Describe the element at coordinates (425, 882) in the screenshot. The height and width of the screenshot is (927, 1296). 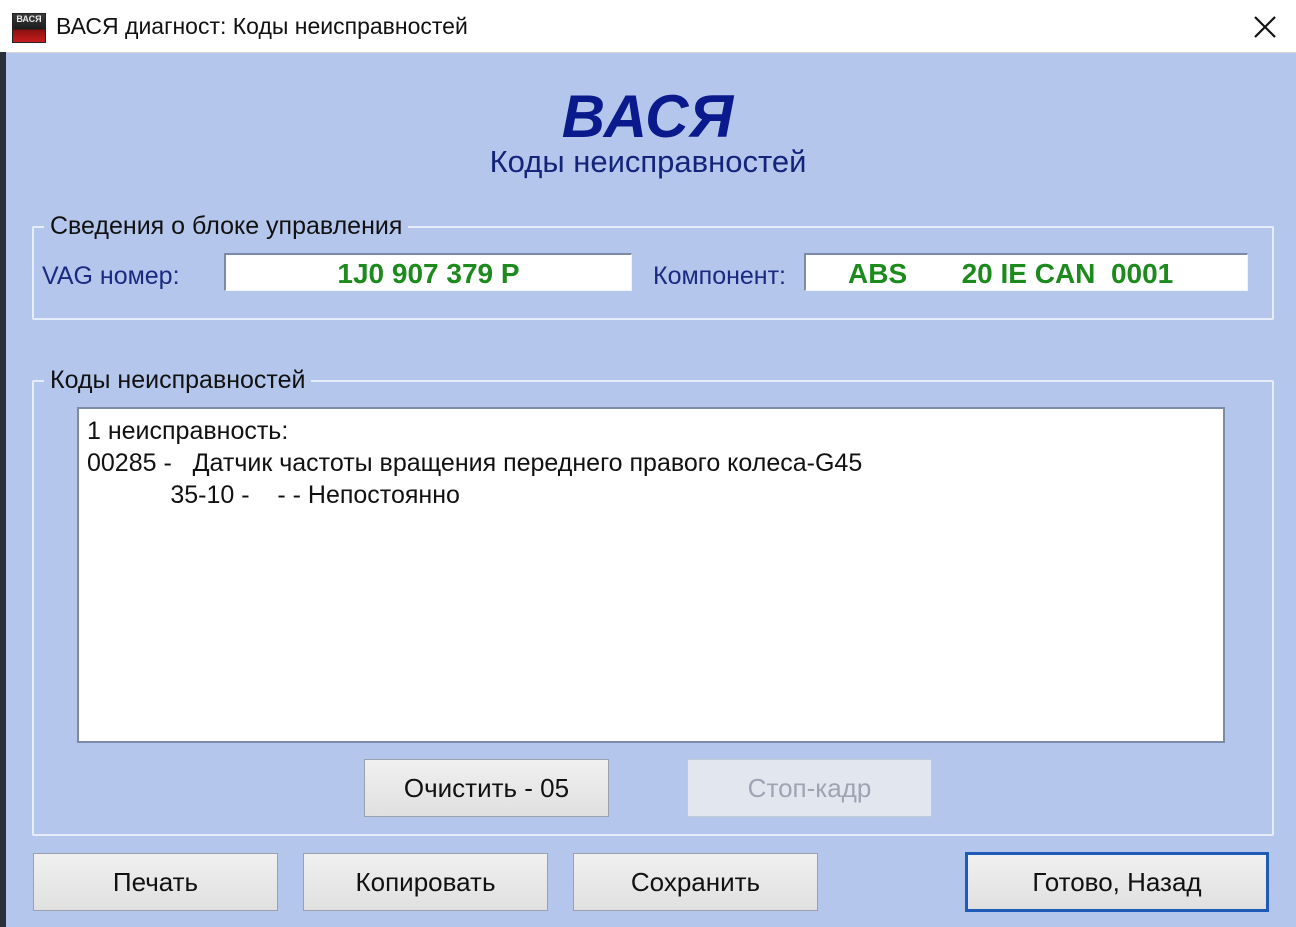
I see `copy-button: Копировать` at that location.